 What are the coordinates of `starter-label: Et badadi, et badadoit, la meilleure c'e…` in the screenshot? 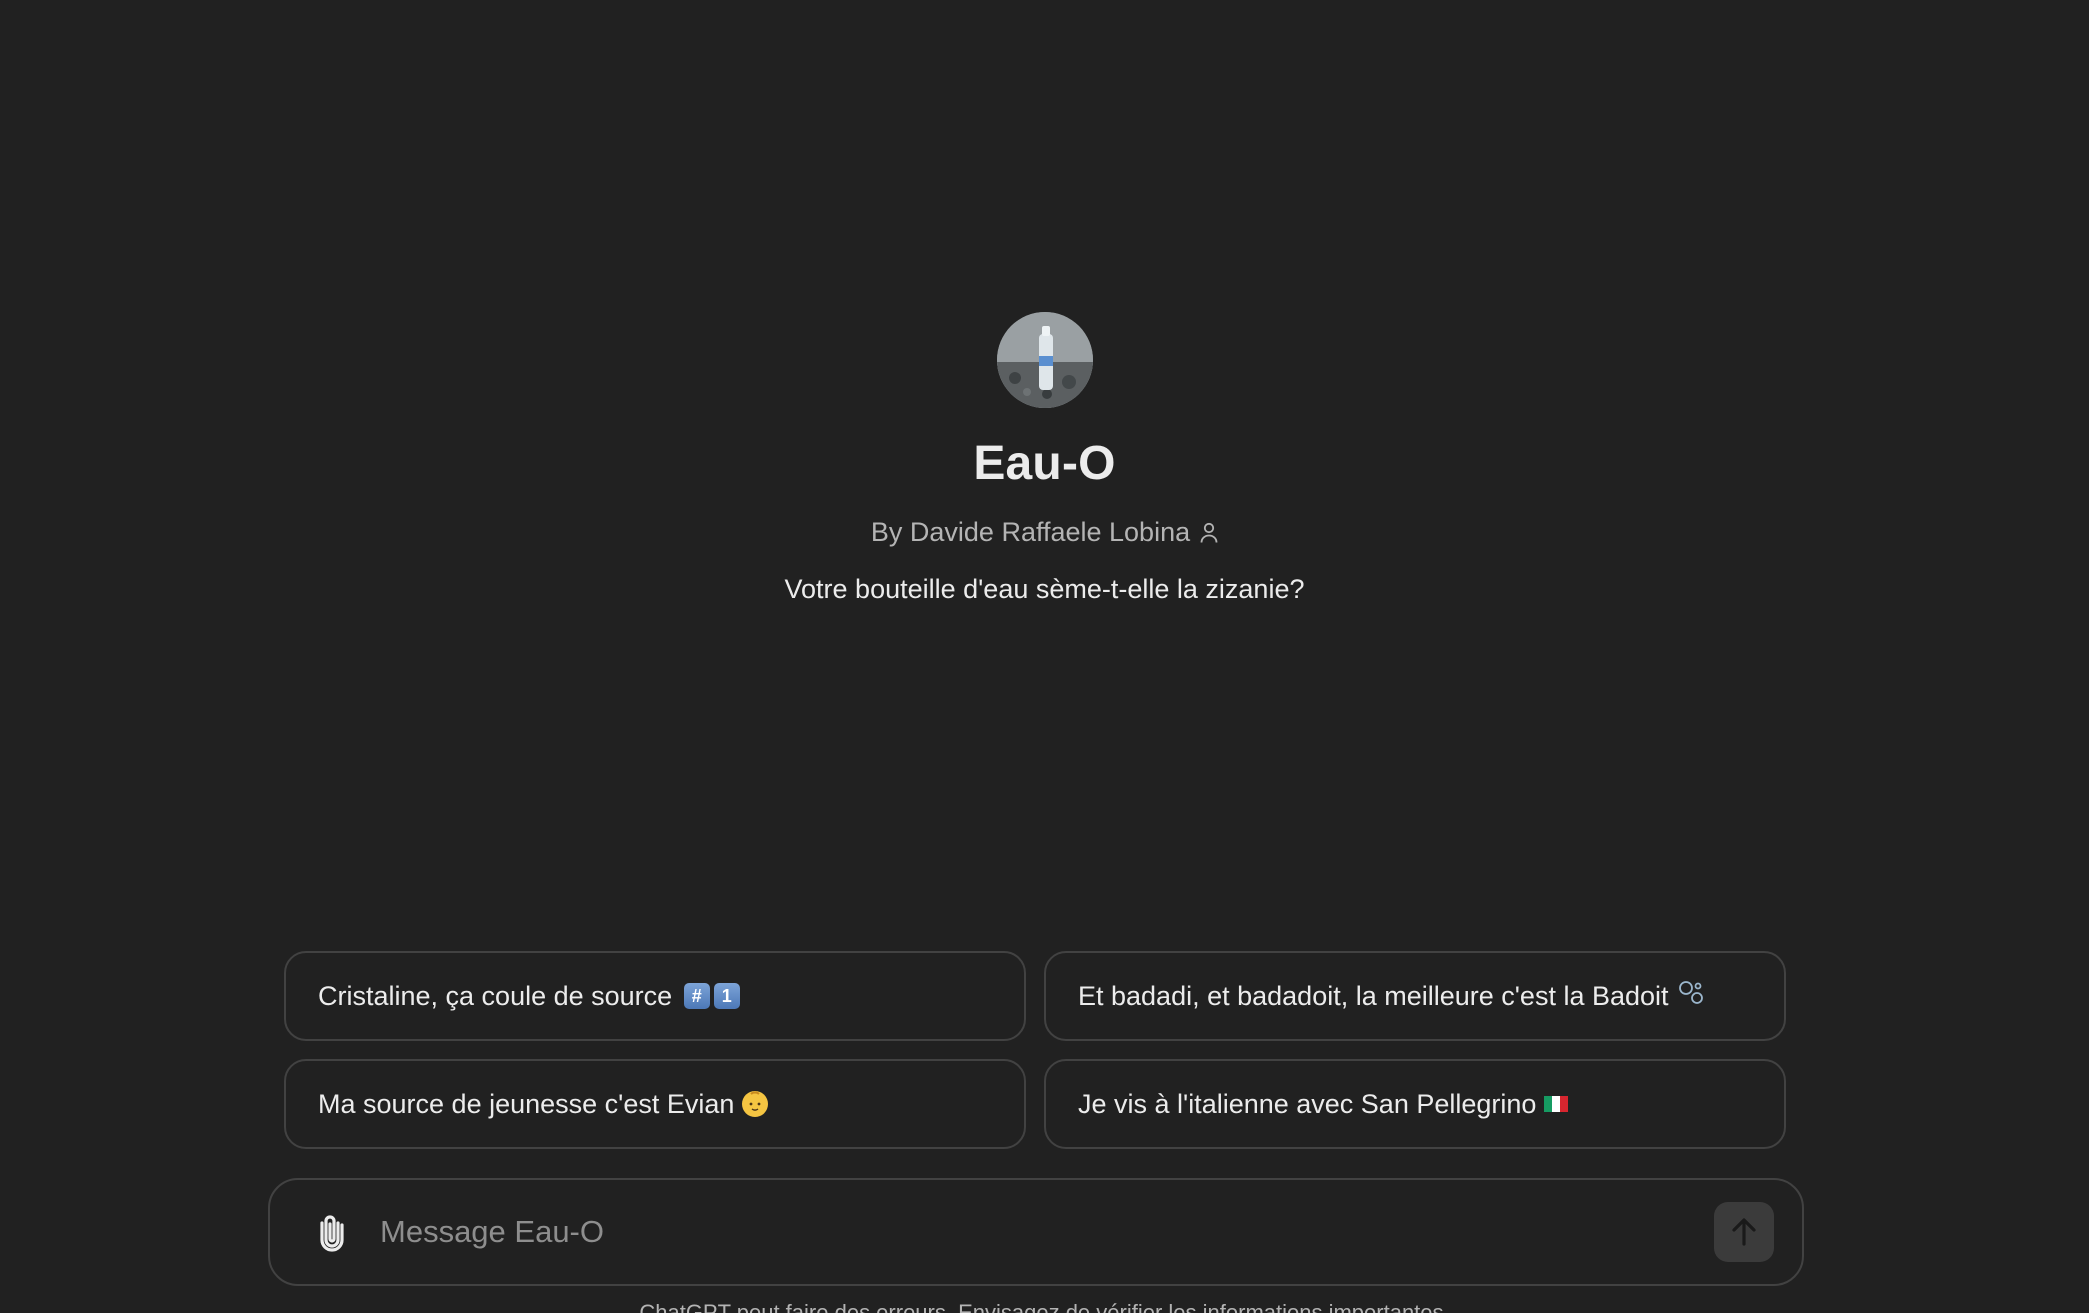 It's located at (1373, 995).